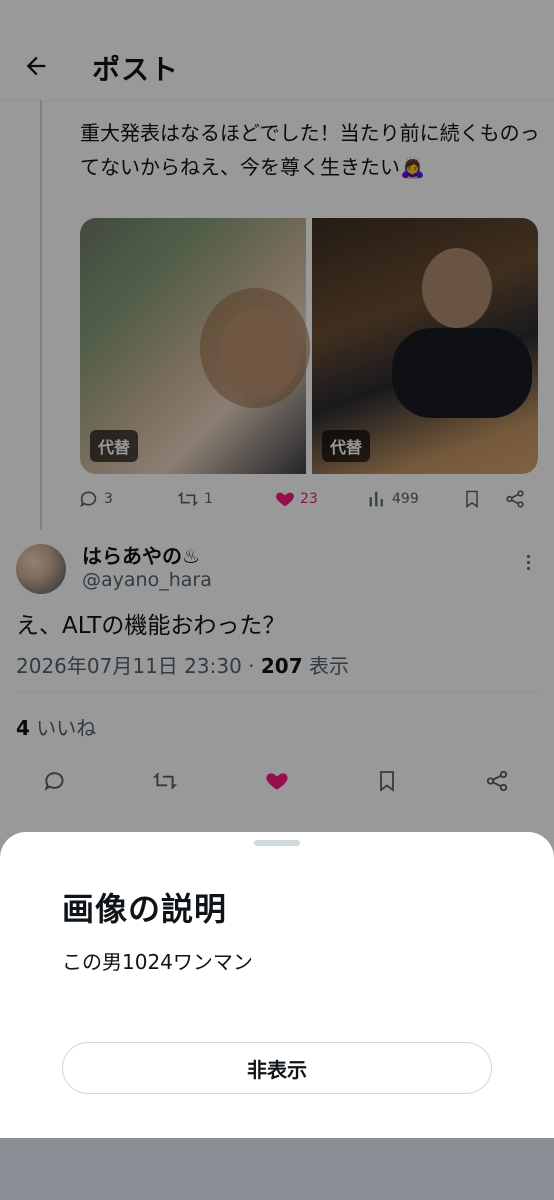 This screenshot has height=1200, width=554. Describe the element at coordinates (157, 962) in the screenshot. I see `image-description: この男1024ワンマン` at that location.